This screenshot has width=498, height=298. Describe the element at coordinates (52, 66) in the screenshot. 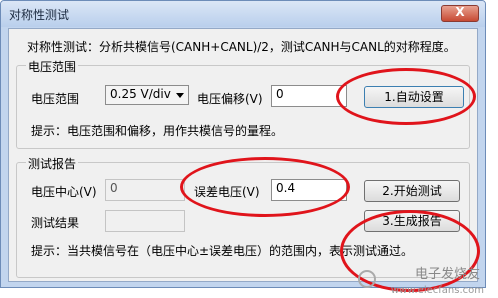

I see `voltage-range-legend: 电压范围` at that location.